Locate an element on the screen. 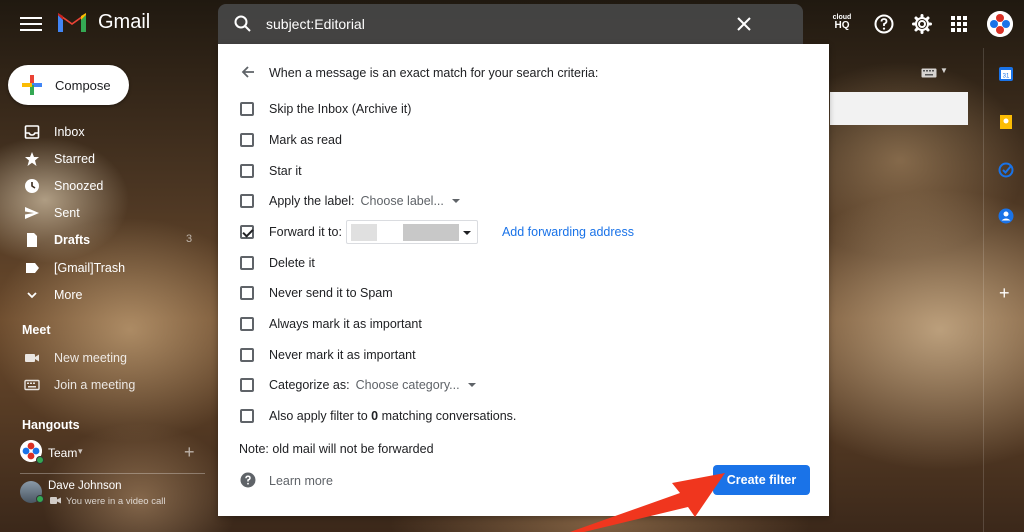 The image size is (1024, 532). option-delete: Delete it is located at coordinates (277, 263).